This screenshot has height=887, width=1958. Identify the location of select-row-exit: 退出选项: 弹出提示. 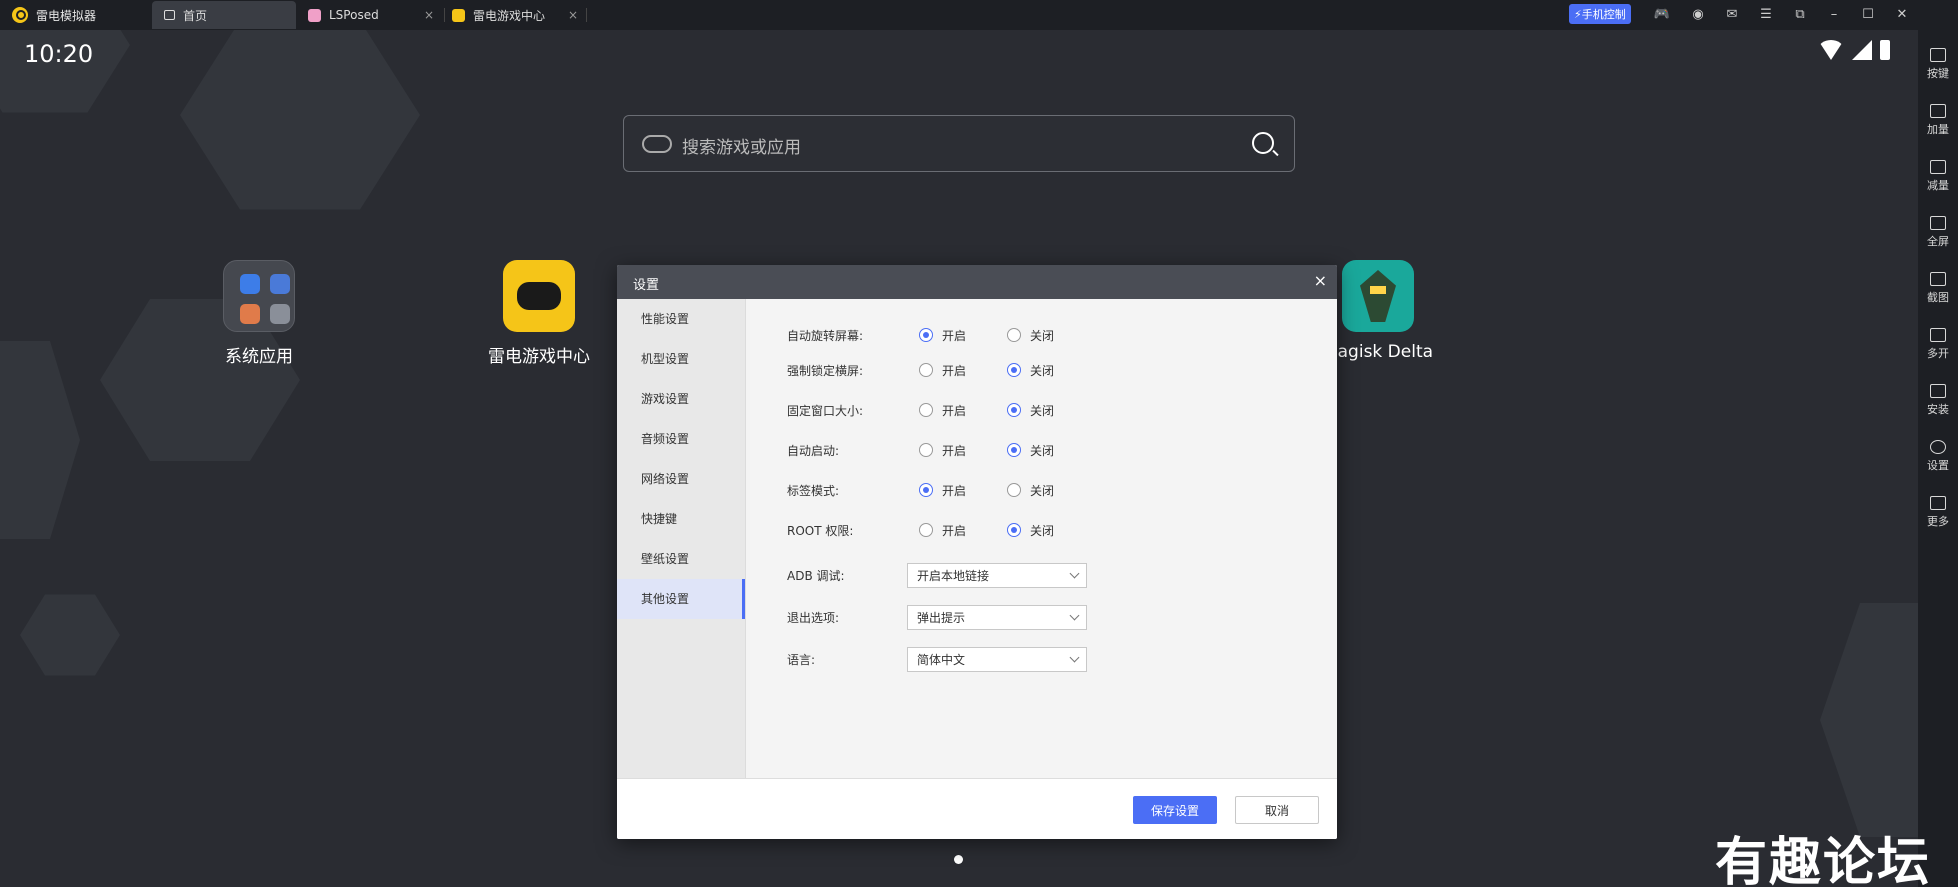
(937, 617).